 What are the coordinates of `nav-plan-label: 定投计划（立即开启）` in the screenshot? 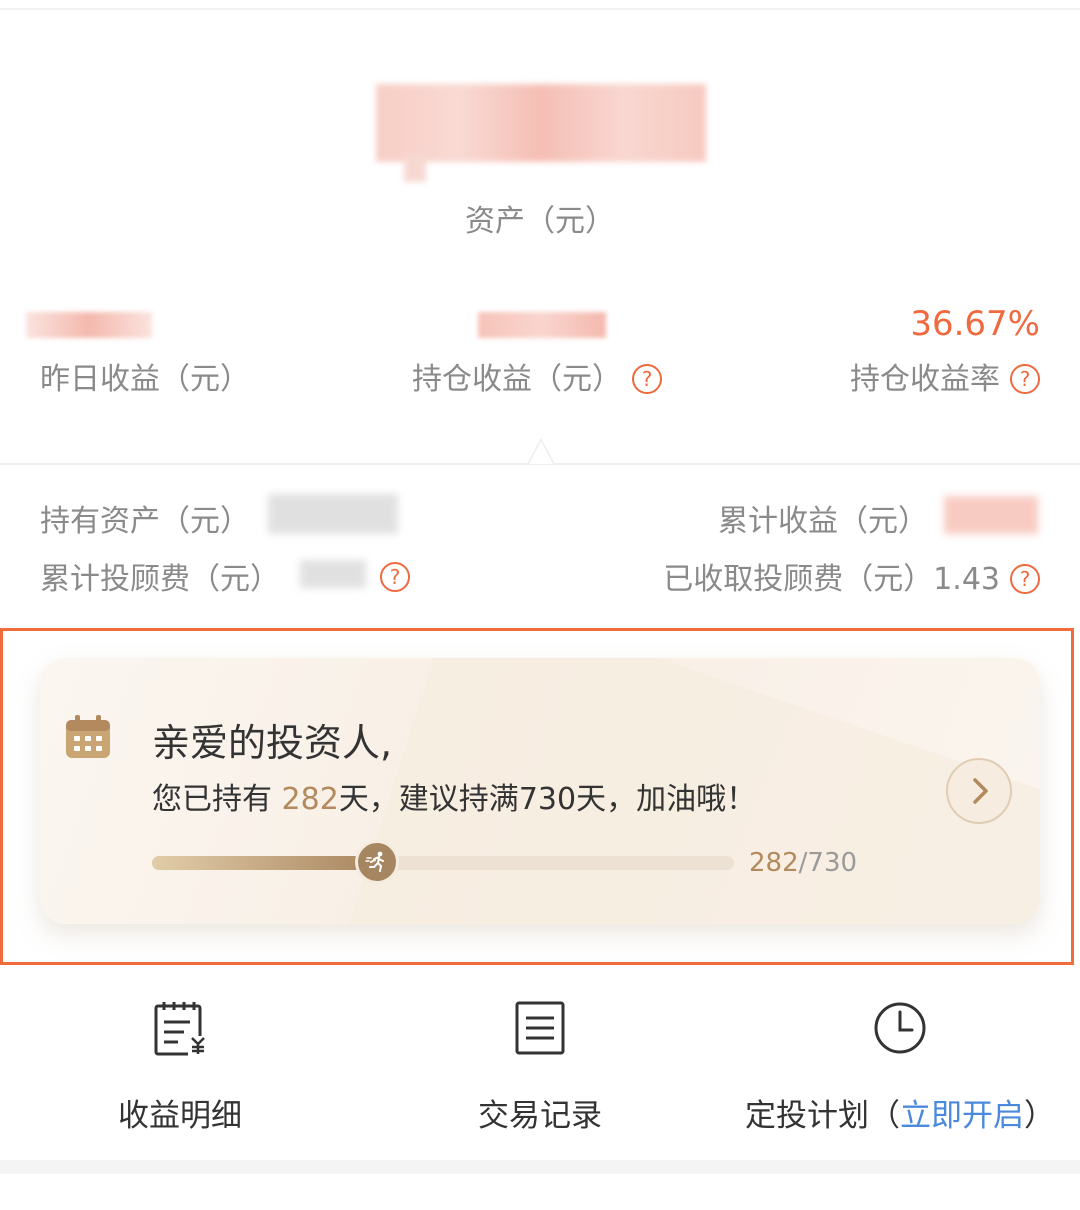 It's located at (900, 1116).